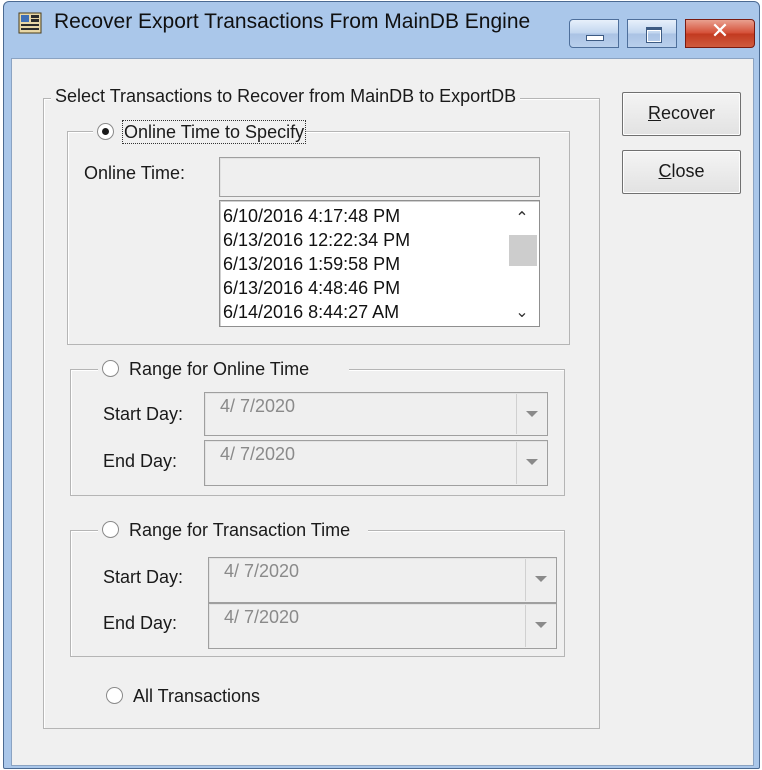  What do you see at coordinates (316, 240) in the screenshot?
I see `list-item: 6/13/2016 12:22:34 PM` at bounding box center [316, 240].